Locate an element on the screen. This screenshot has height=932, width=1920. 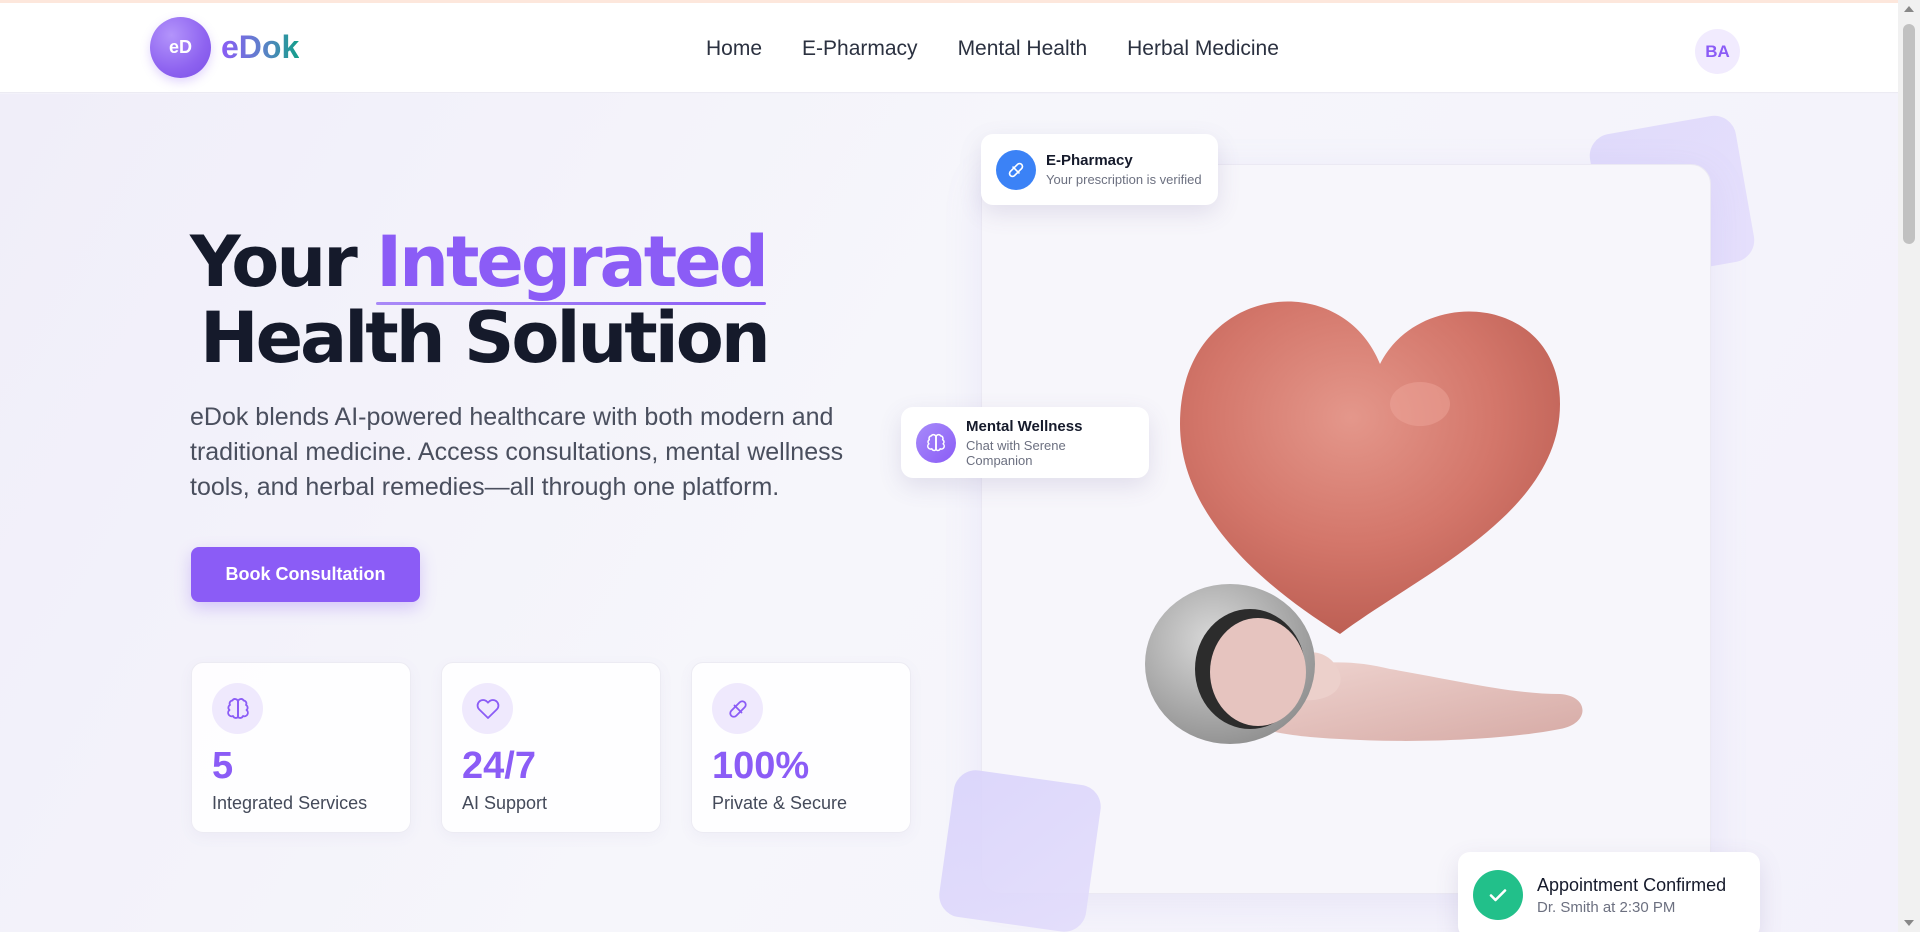
stat-value: 100% is located at coordinates (761, 766).